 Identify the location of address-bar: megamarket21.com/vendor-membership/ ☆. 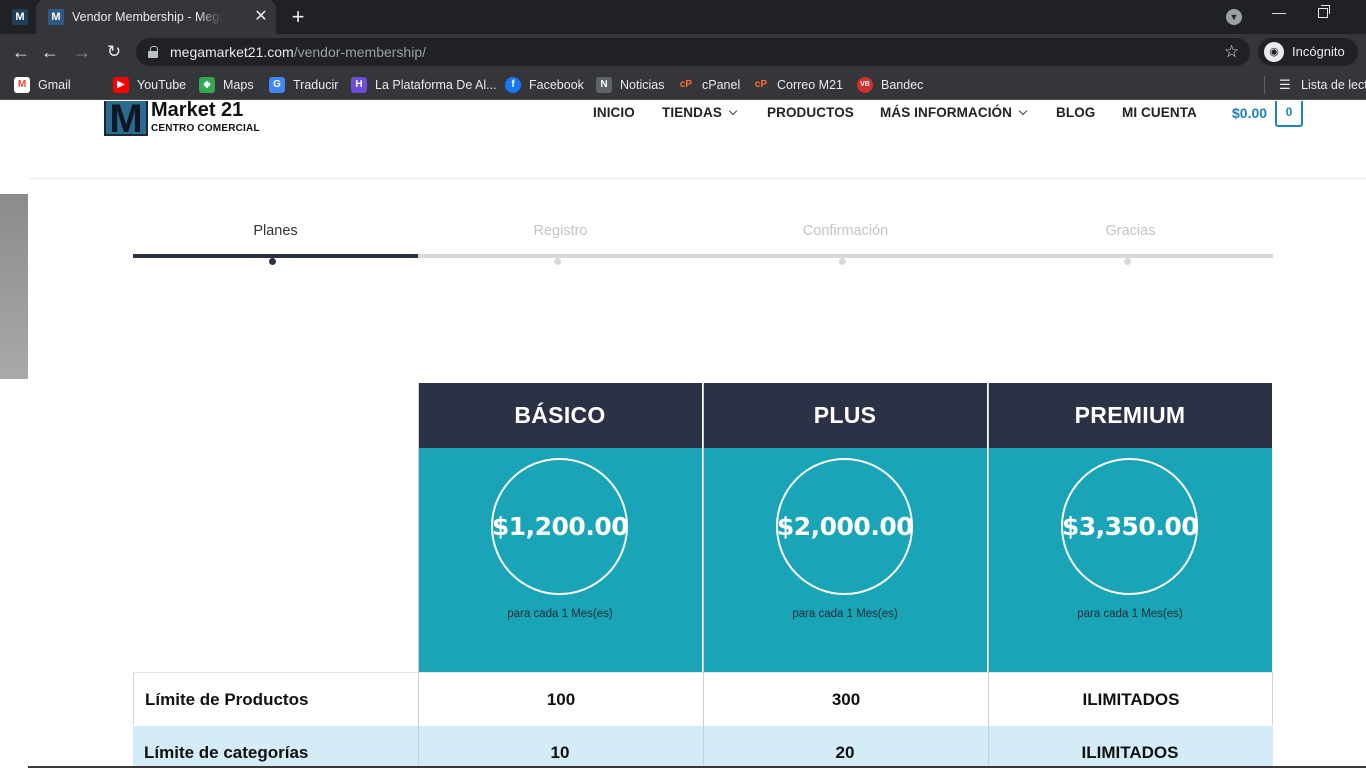
(693, 52).